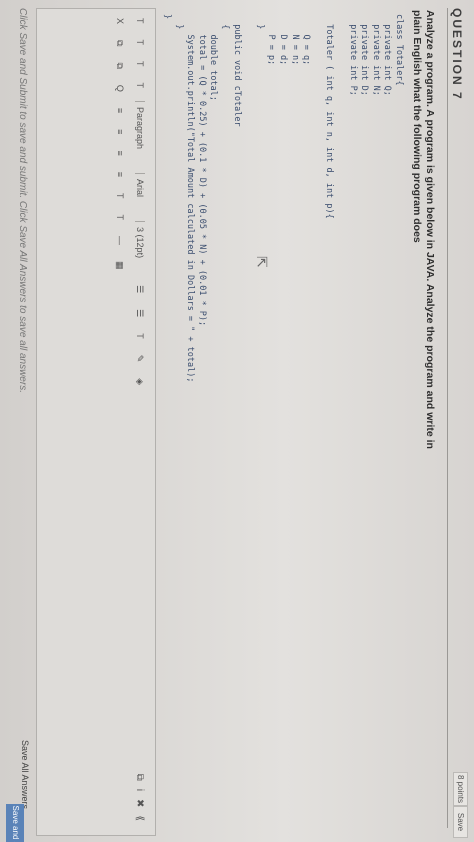  Describe the element at coordinates (120, 65) in the screenshot. I see `toolbar-btn-2-2: ⧉` at that location.